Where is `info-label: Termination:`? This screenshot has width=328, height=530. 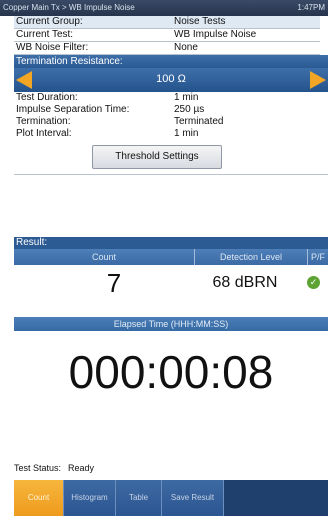 info-label: Termination: is located at coordinates (43, 121).